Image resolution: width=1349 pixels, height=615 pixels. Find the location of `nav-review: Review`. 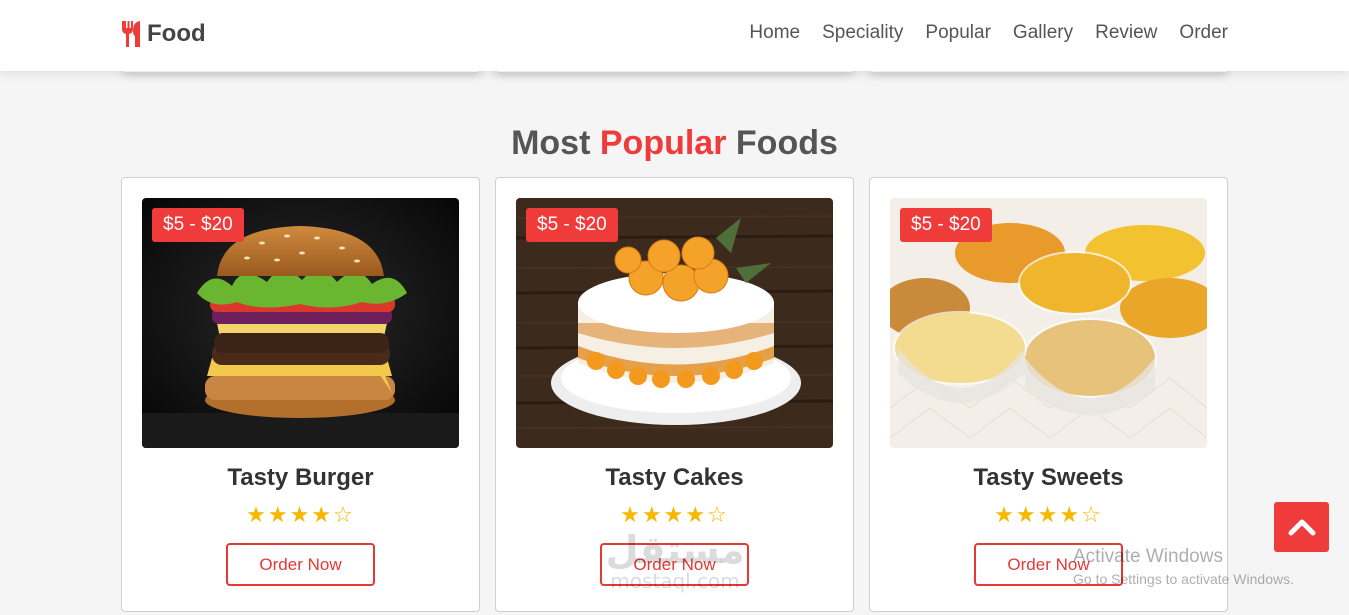

nav-review: Review is located at coordinates (1126, 33).